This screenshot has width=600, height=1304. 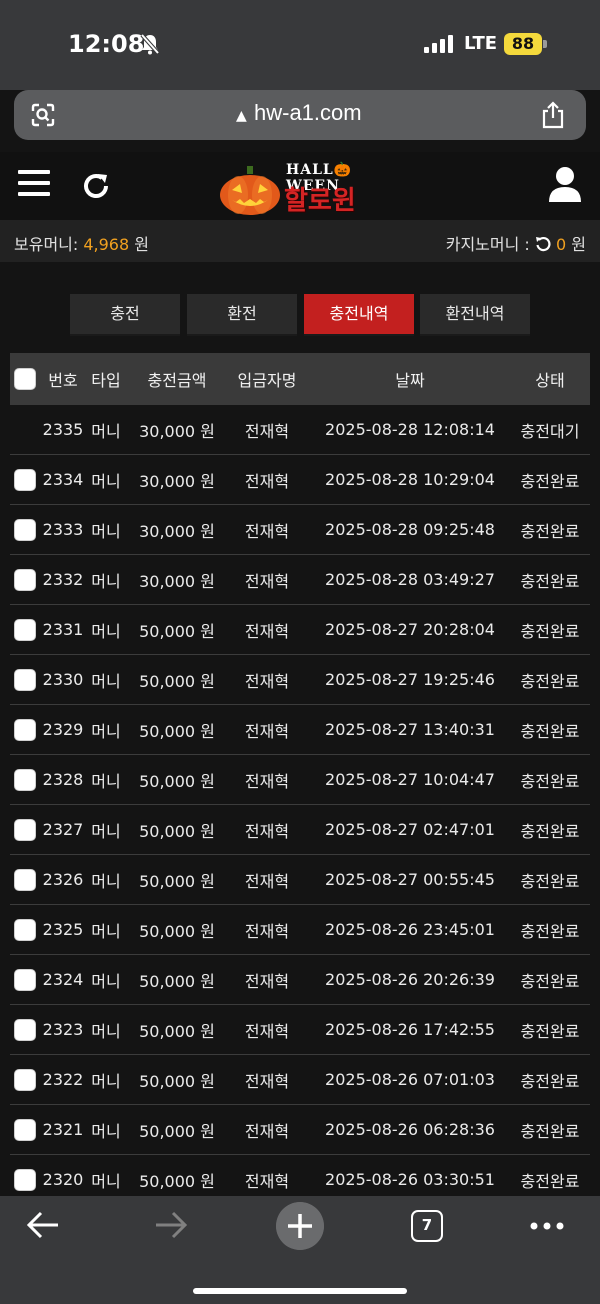 What do you see at coordinates (550, 380) in the screenshot?
I see `header-status: 상태` at bounding box center [550, 380].